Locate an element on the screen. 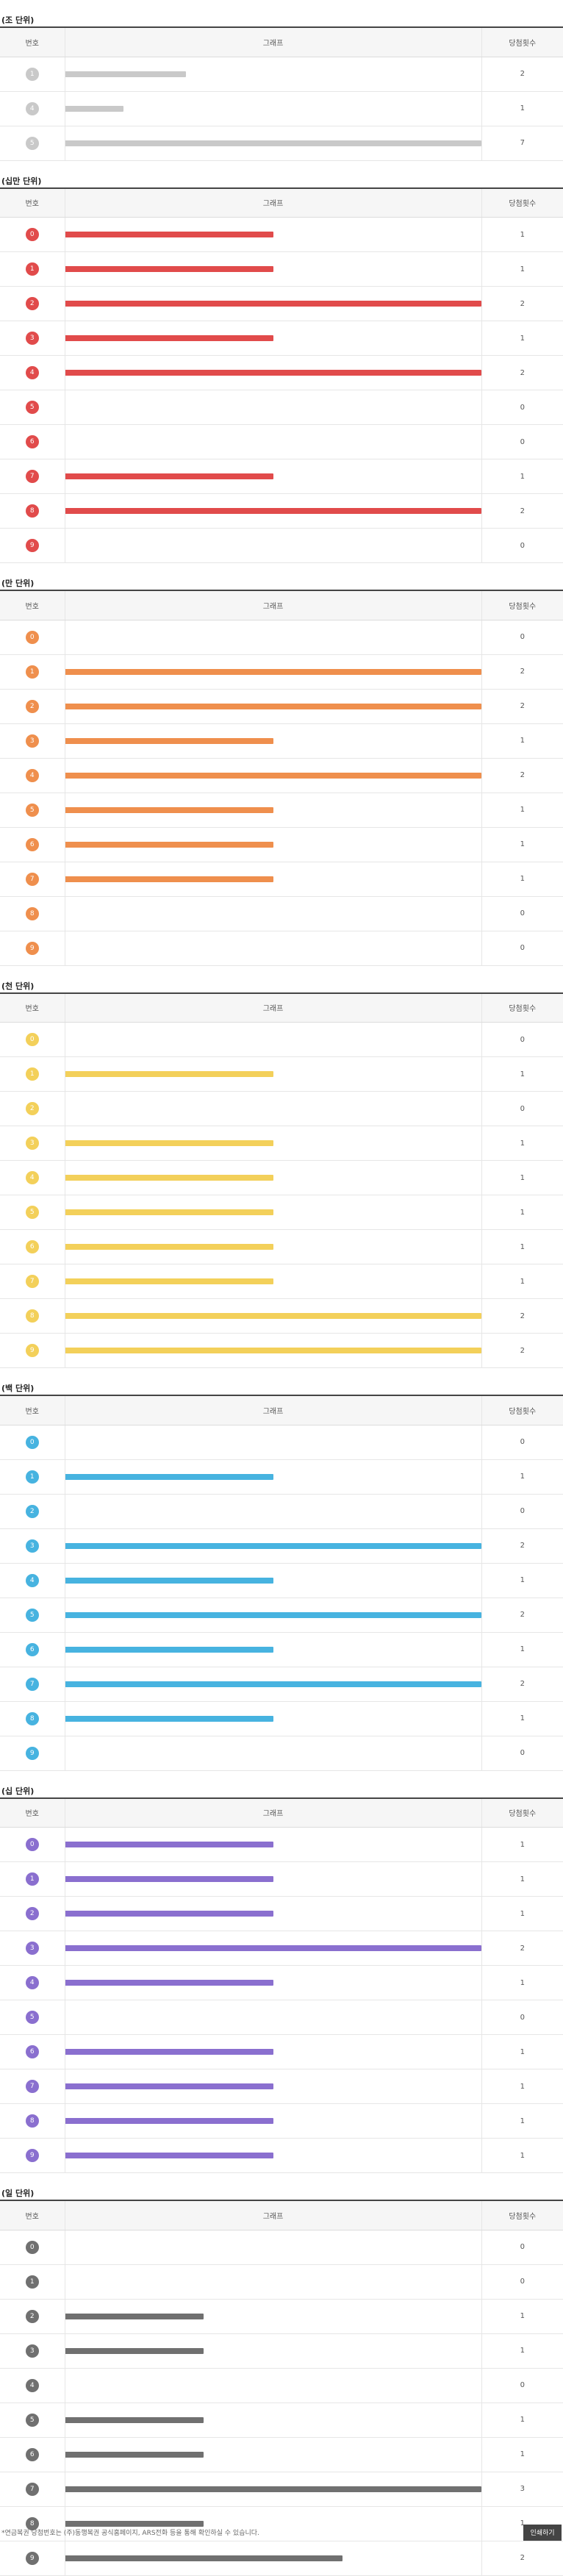 The width and height of the screenshot is (563, 2576). stats-table: 번호 그래프 당첨횟수 0 1 1 1 2 1 3 2 4 1 5 0 6 1 7 1 8 1 9 1 is located at coordinates (281, 1985).